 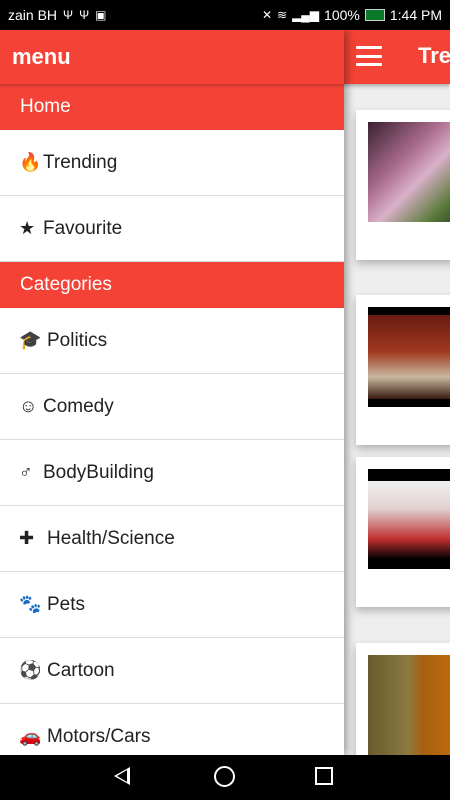 I want to click on drawer-item-comedy: ☺ Comedy, so click(x=172, y=407).